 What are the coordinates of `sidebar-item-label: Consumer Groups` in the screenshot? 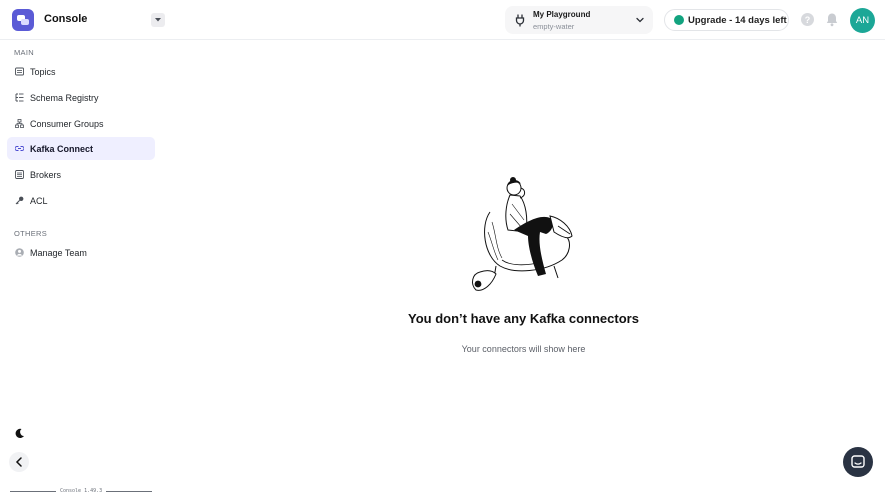 It's located at (67, 123).